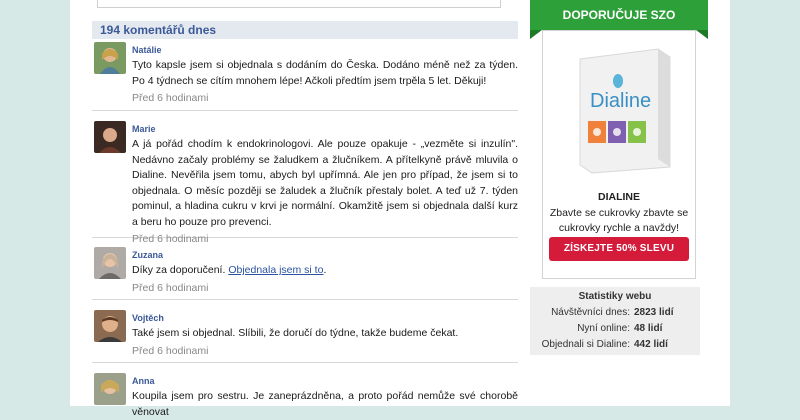 This screenshot has width=800, height=420. I want to click on banner-fold-left, so click(536, 34).